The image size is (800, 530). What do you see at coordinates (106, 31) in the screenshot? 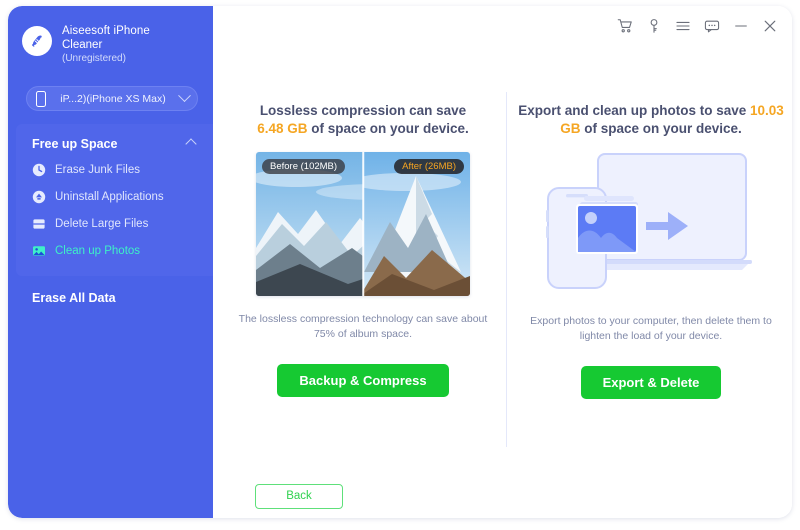
I see `app-name-line1: Aiseesoft iPhone` at bounding box center [106, 31].